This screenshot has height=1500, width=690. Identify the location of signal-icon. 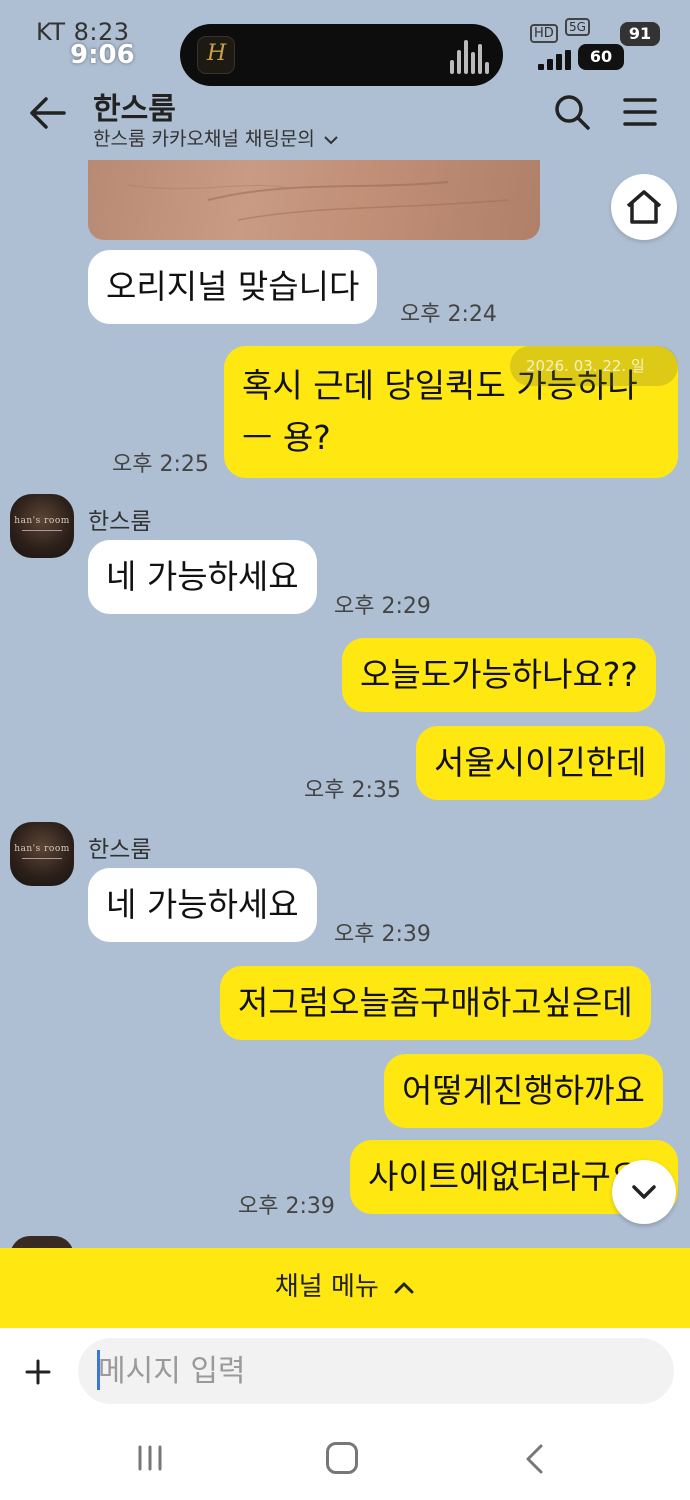
(555, 60).